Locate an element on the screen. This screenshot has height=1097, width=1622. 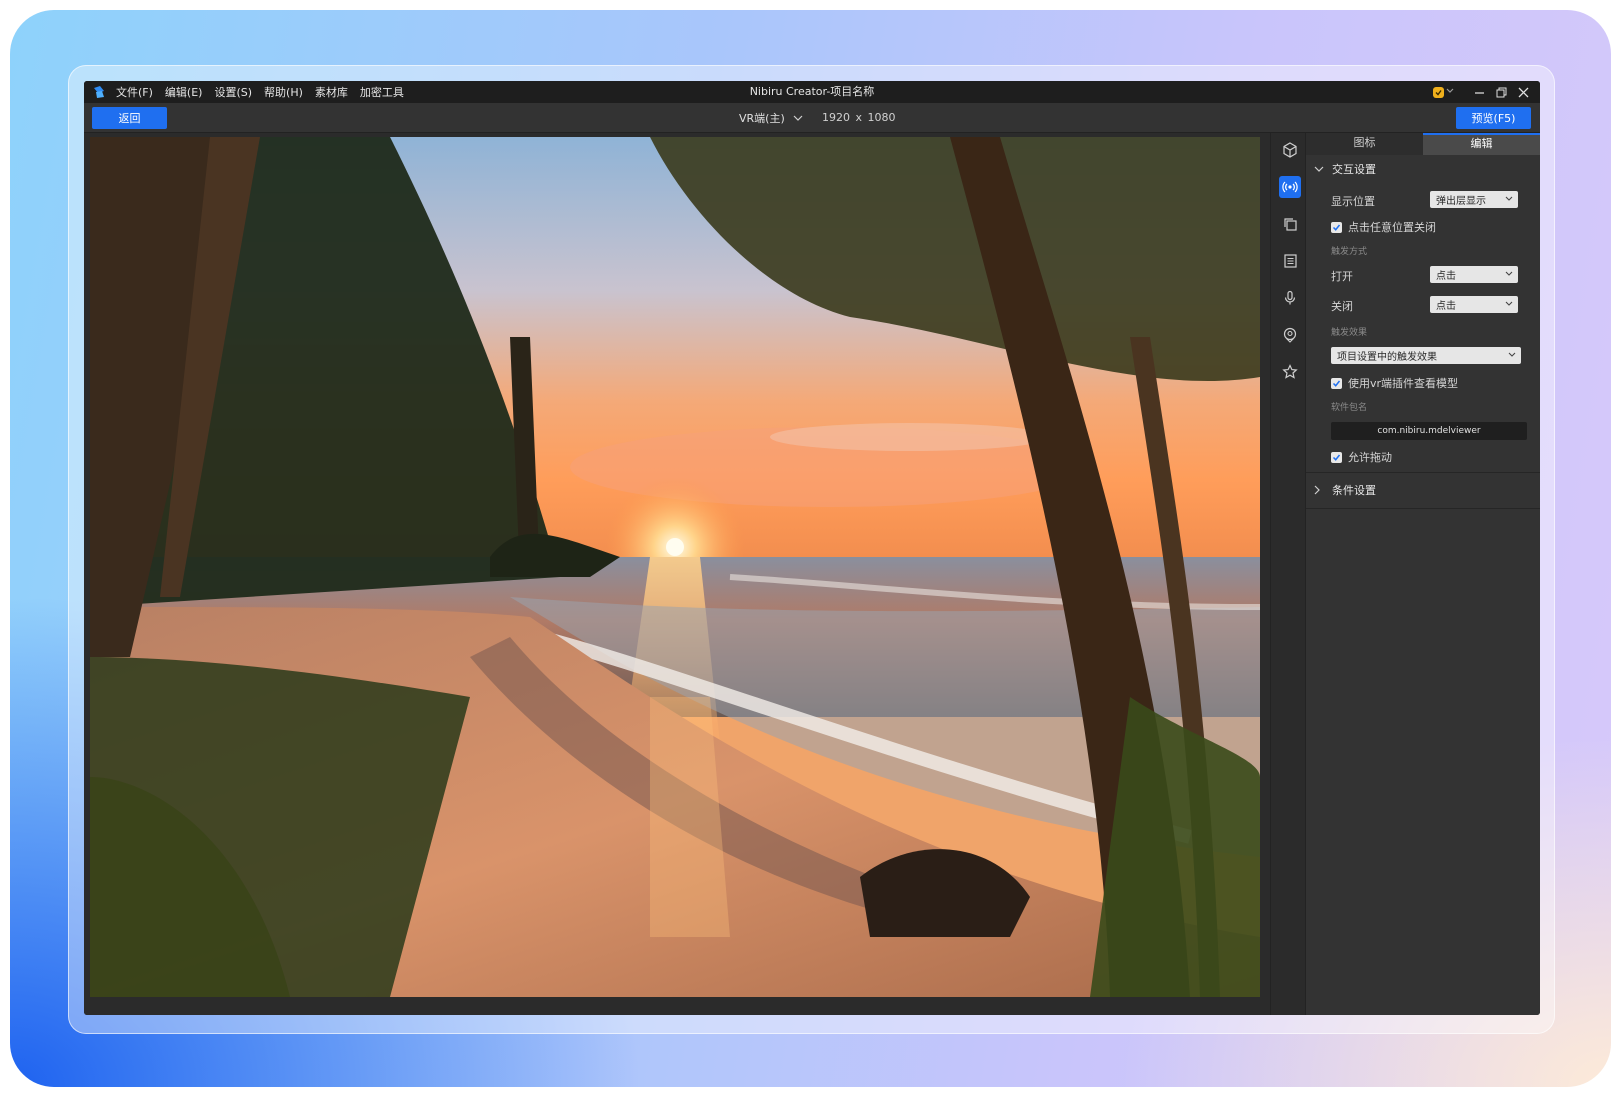
open-label: 打开 is located at coordinates (1342, 276).